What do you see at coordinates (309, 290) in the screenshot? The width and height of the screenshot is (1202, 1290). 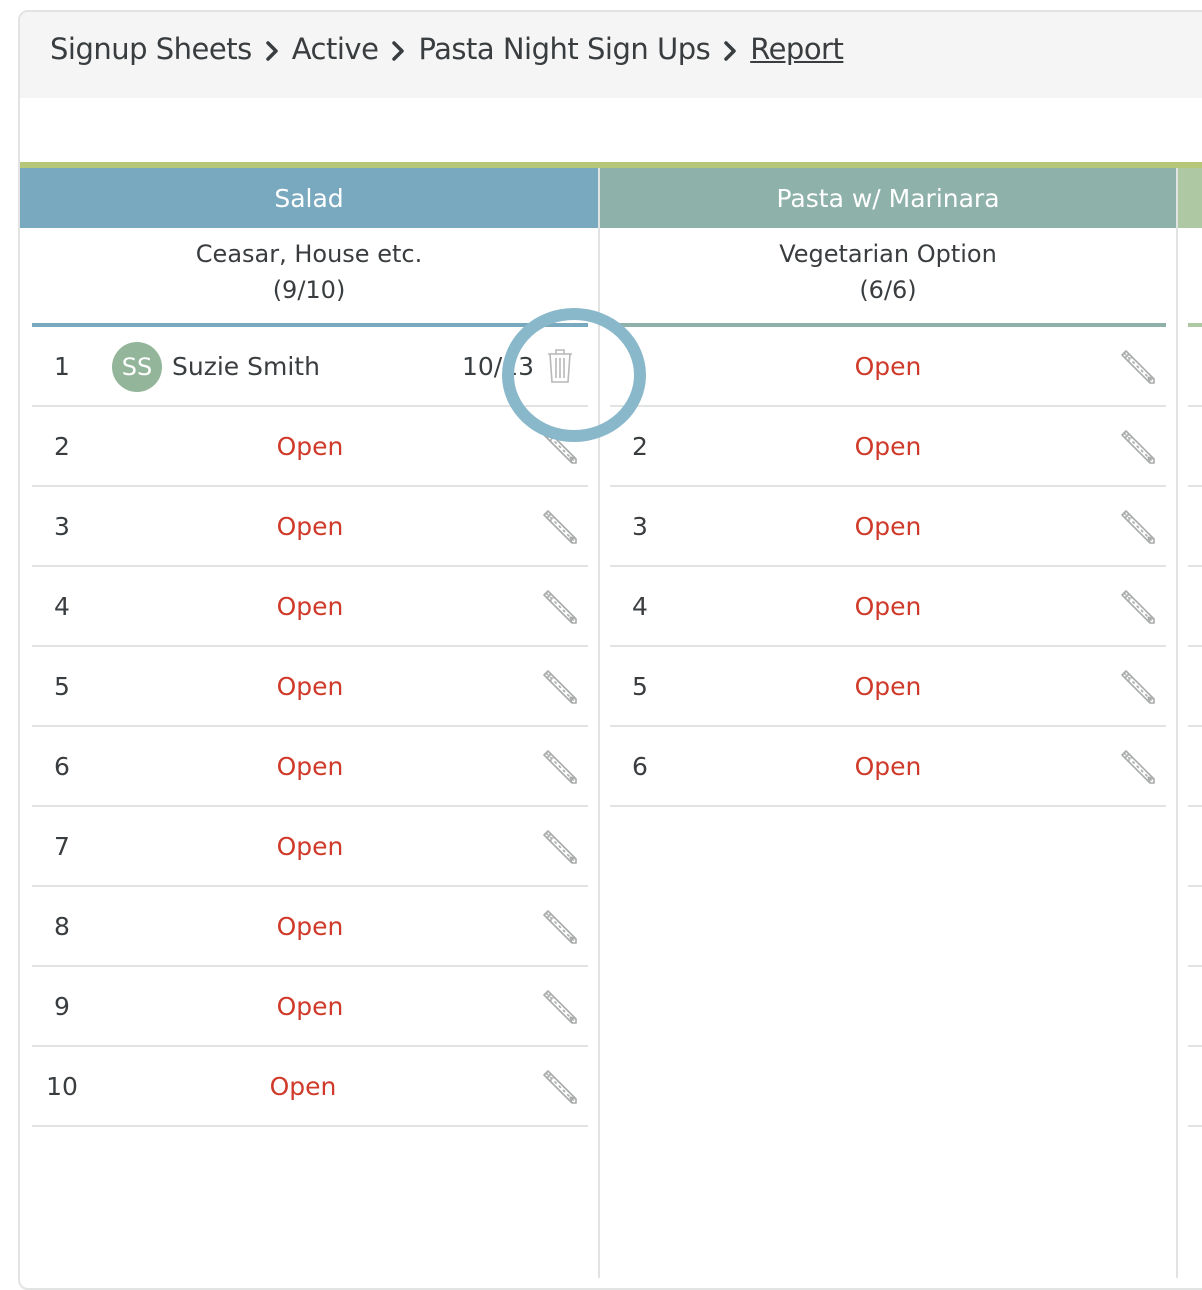 I see `item-count: (9/10)` at bounding box center [309, 290].